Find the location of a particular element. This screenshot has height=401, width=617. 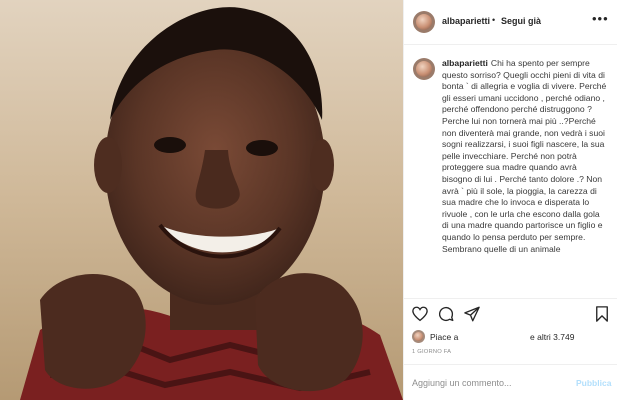

likes-prefix: Piace a is located at coordinates (444, 337).